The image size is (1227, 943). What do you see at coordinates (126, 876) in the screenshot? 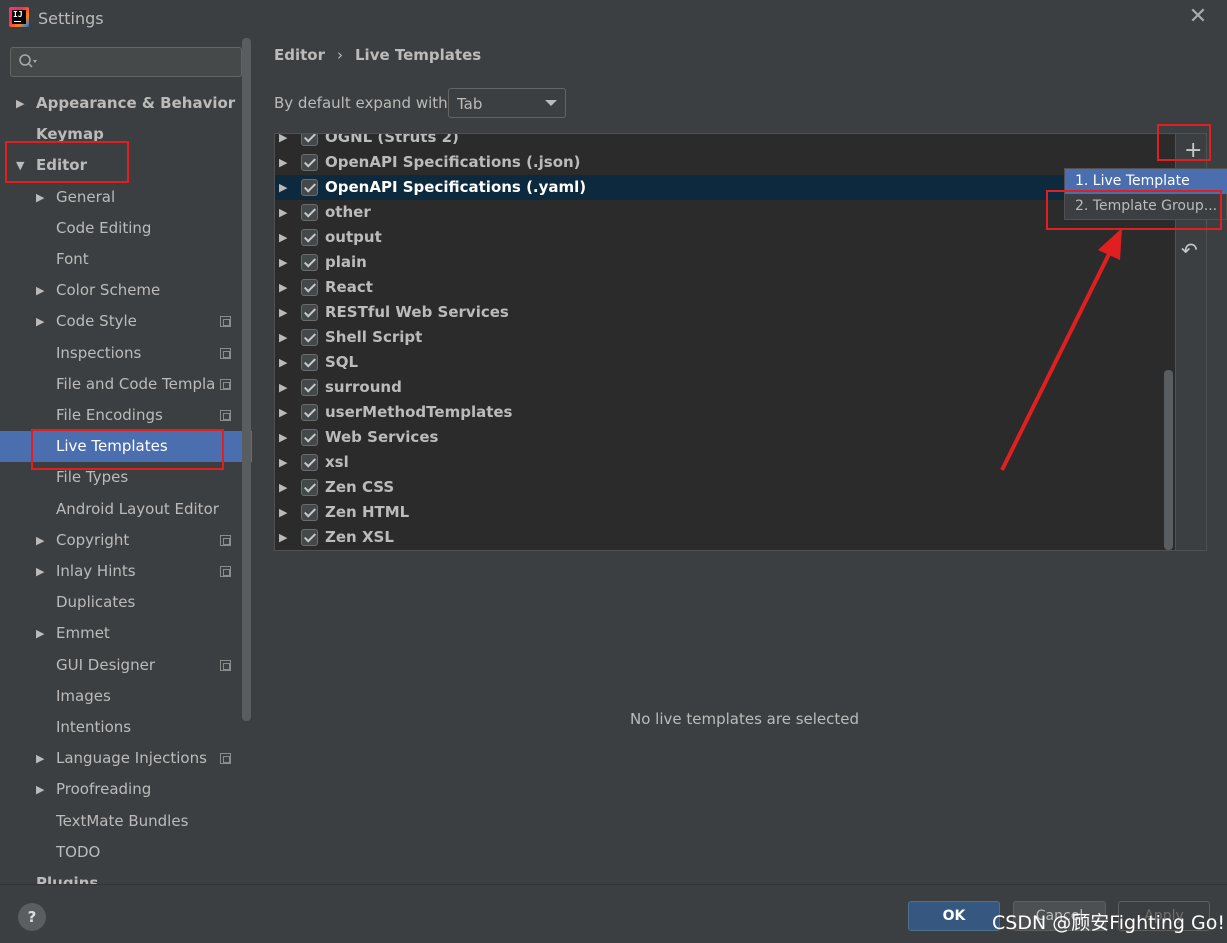
I see `sidebar-item: Plugins` at bounding box center [126, 876].